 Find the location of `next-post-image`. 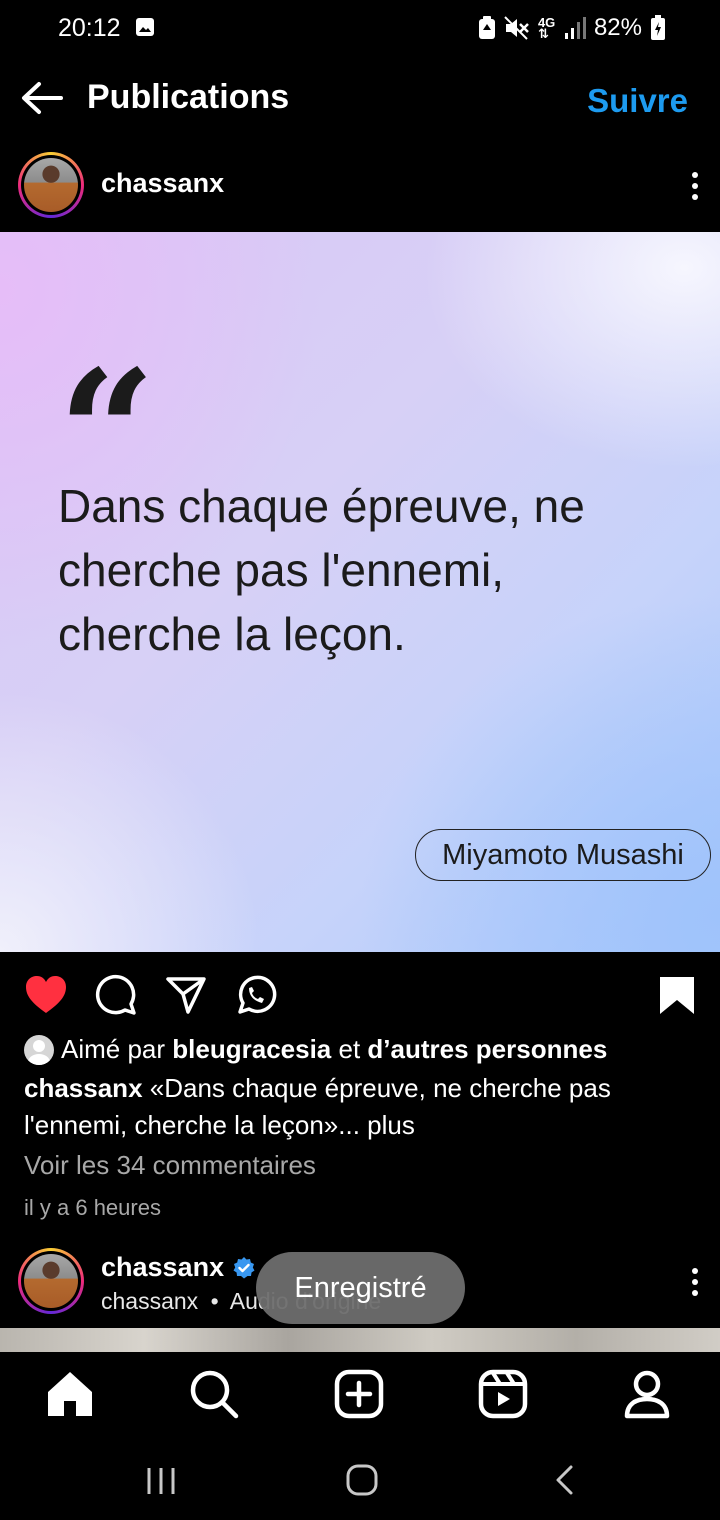

next-post-image is located at coordinates (360, 1340).